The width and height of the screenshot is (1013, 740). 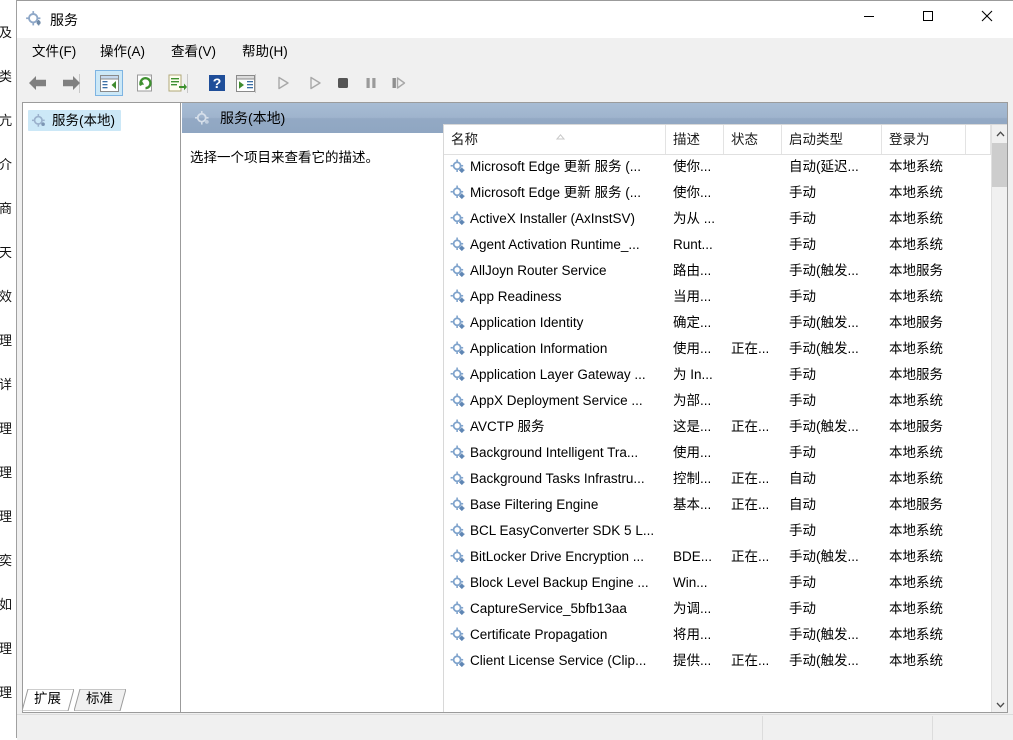 I want to click on scrollbar-thumb, so click(x=999, y=165).